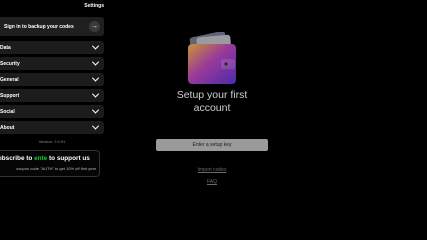  I want to click on signin-backup-button: Sign in to backup your codes →, so click(52, 26).